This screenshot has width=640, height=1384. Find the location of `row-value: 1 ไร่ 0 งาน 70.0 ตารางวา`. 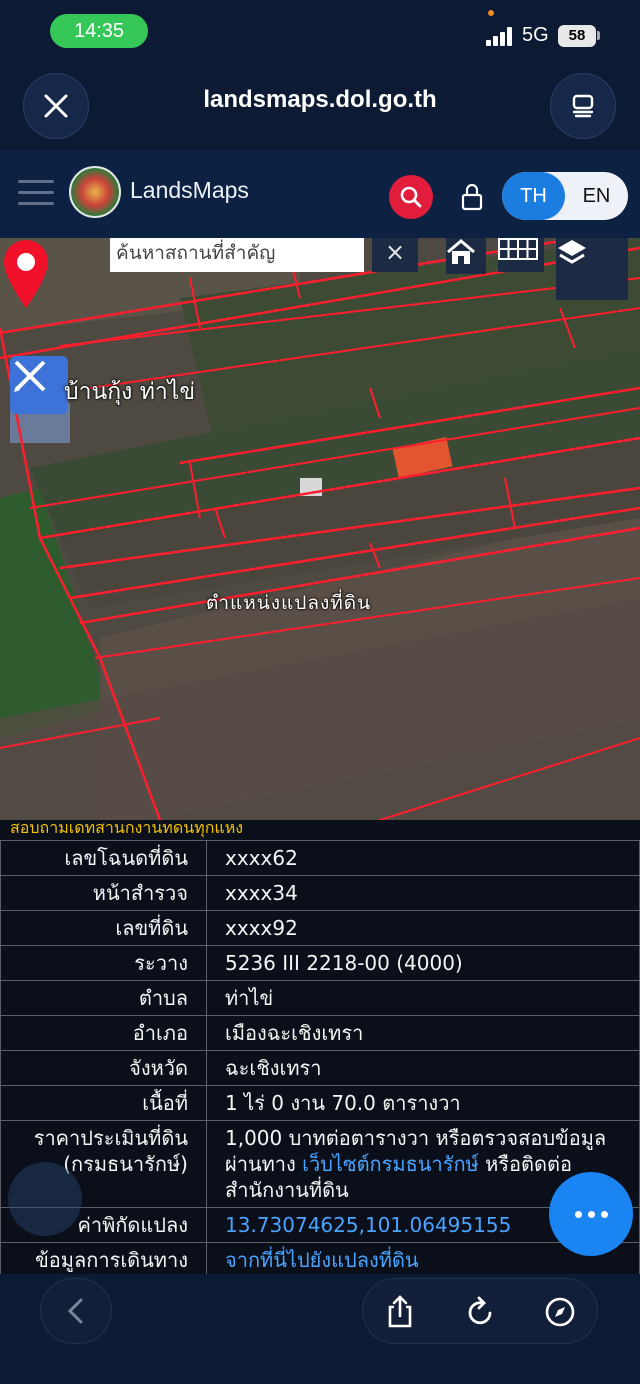

row-value: 1 ไร่ 0 งาน 70.0 ตารางวา is located at coordinates (423, 1103).